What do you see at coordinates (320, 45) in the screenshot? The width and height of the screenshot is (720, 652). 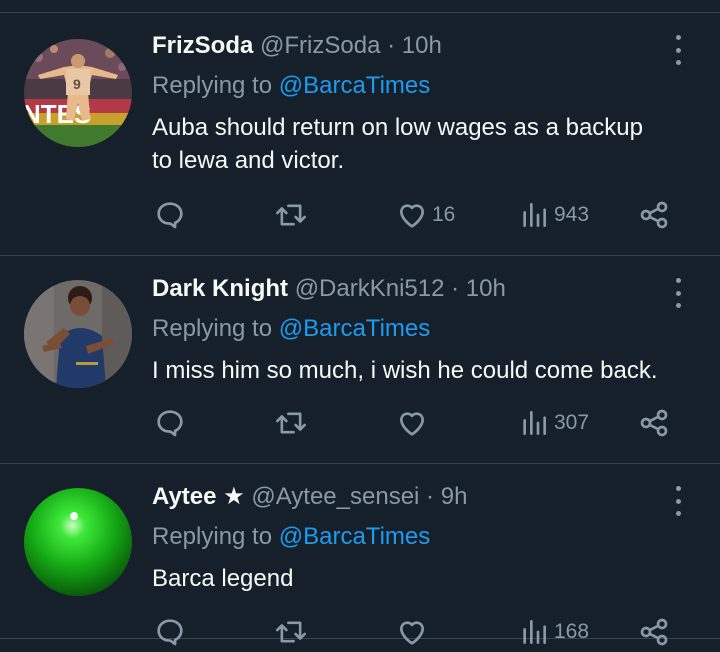 I see `user-handle: @FrizSoda` at bounding box center [320, 45].